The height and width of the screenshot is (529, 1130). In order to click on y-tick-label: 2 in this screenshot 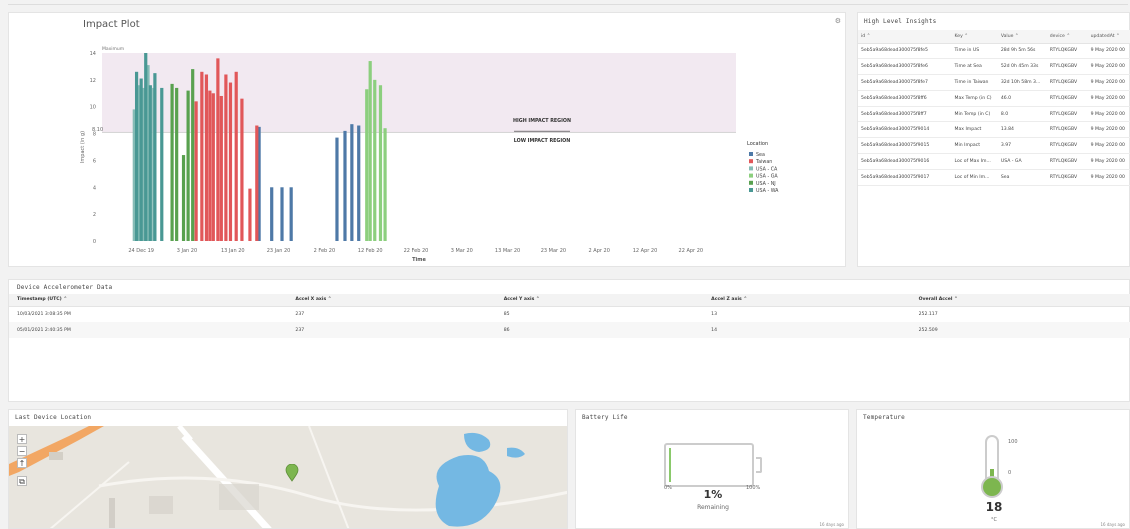, I will do `click(94, 215)`.